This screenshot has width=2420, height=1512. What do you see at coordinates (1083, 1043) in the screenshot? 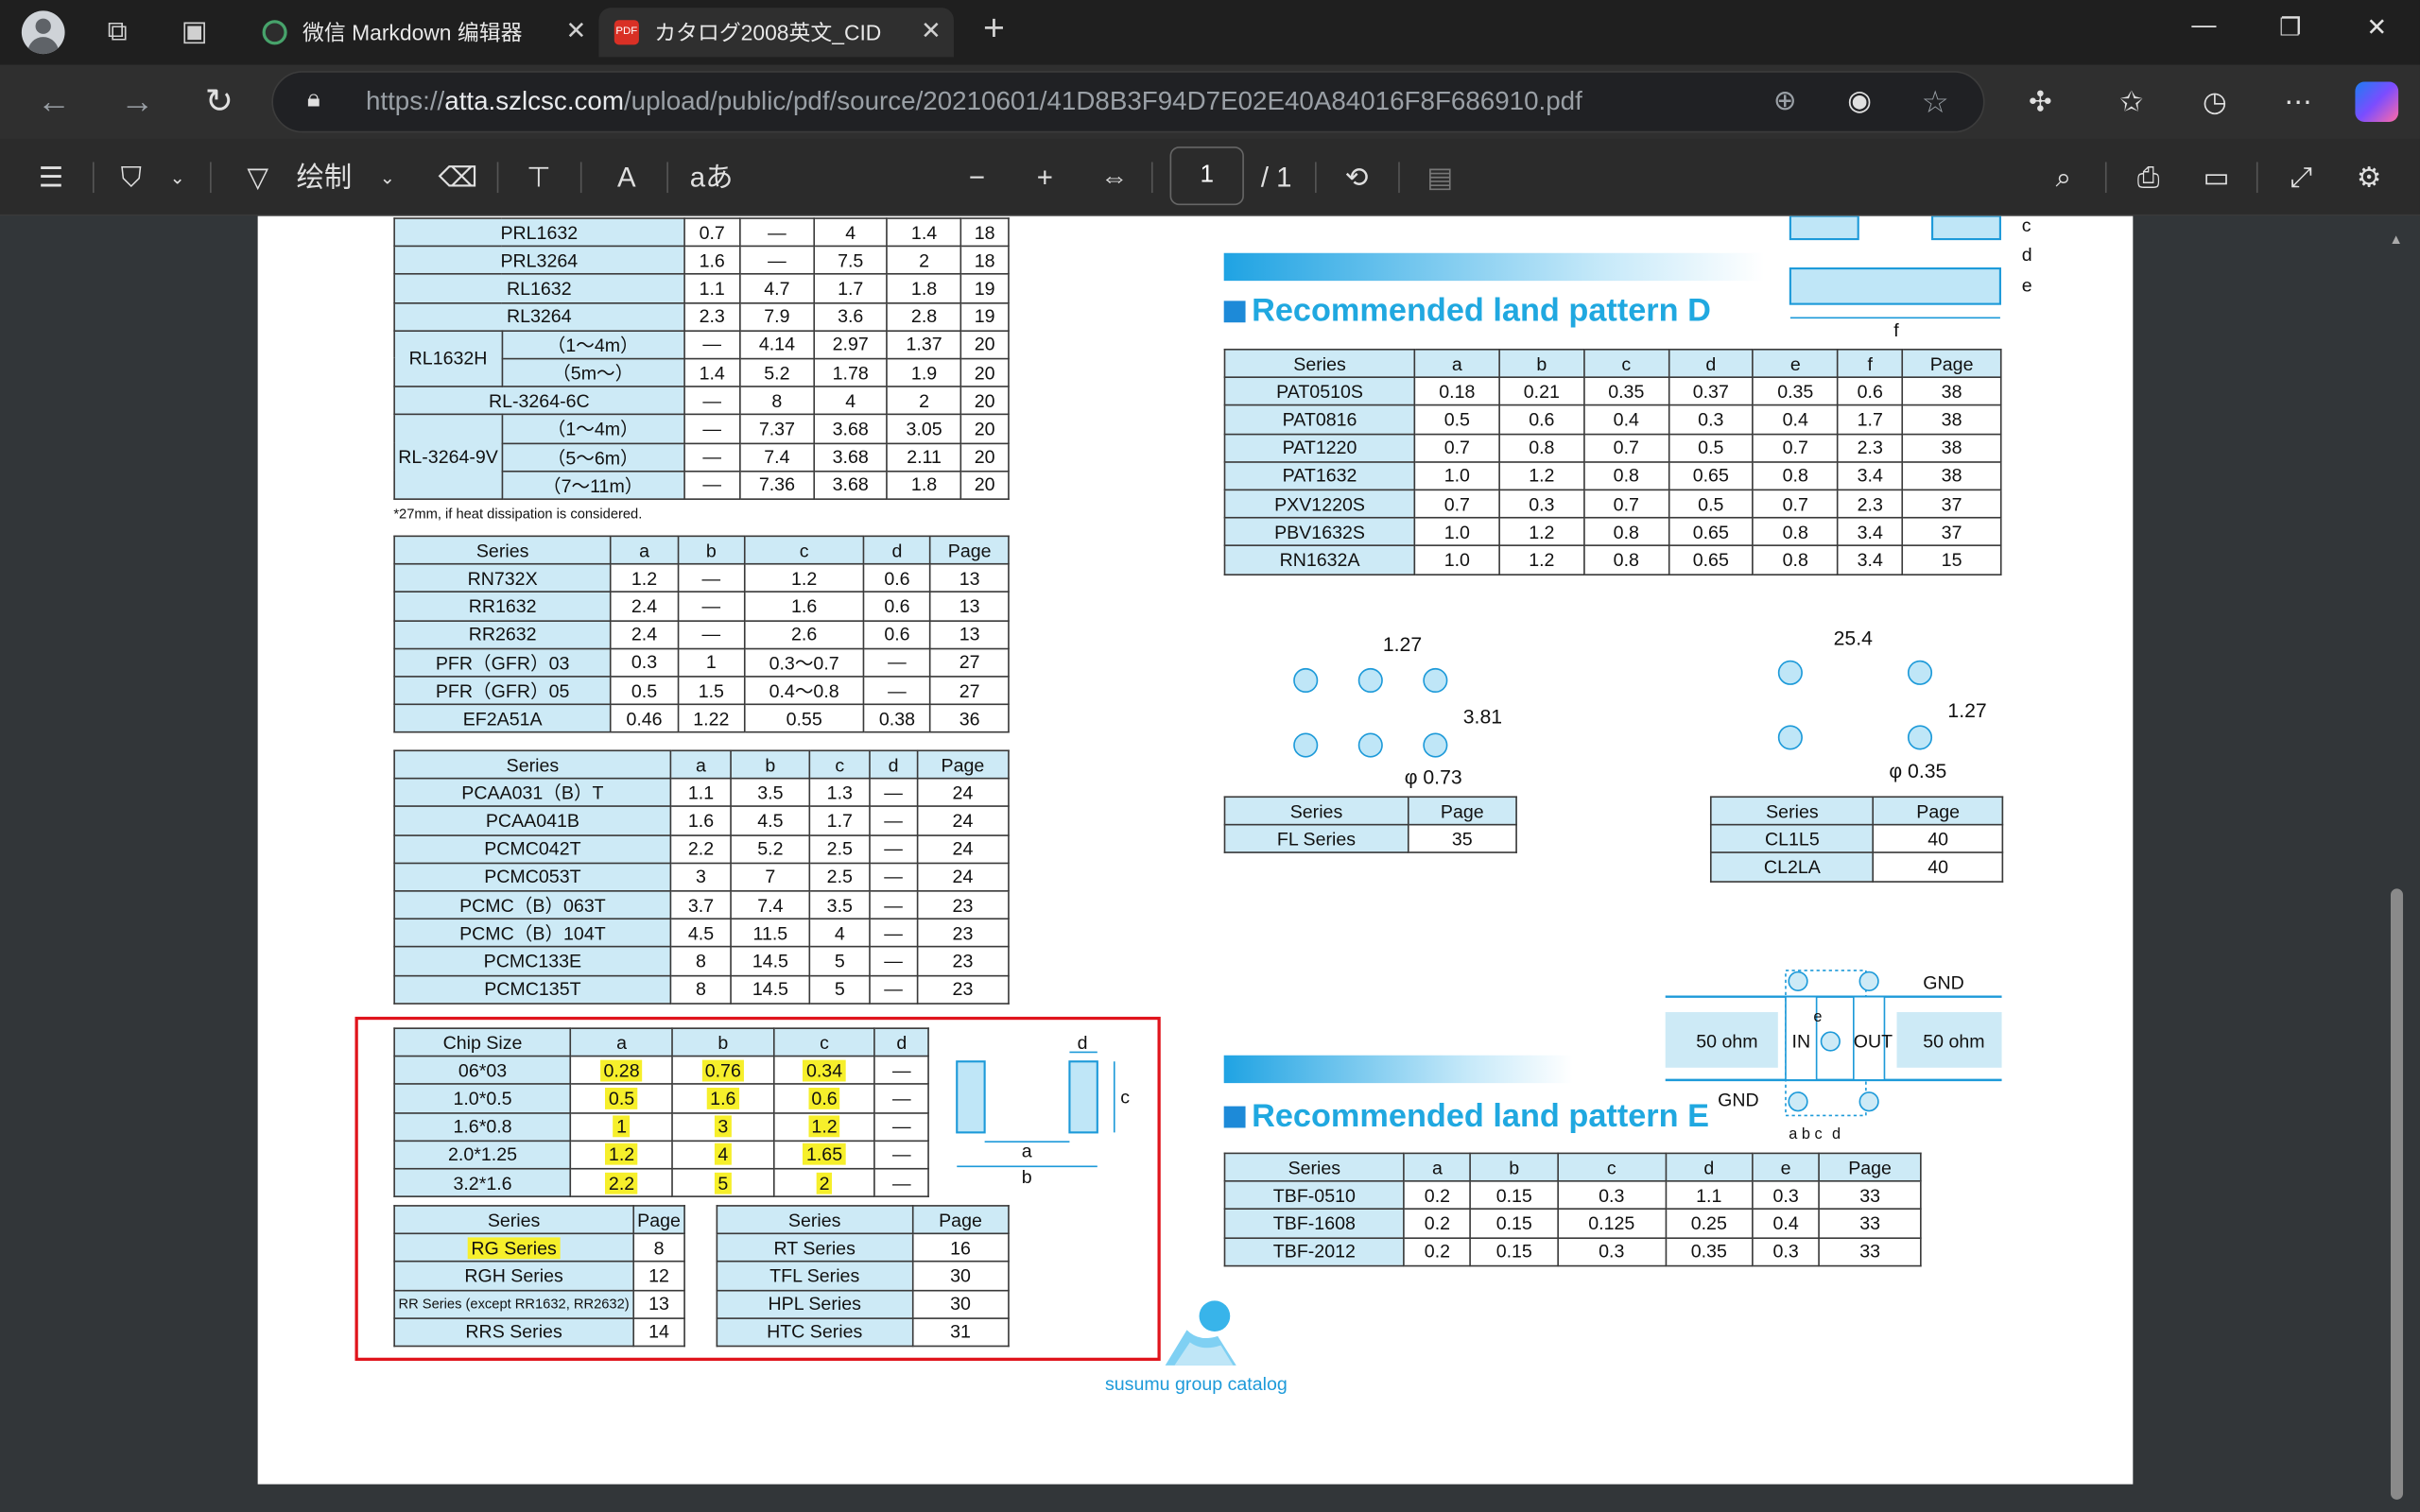
I see `dim-label-d: d` at bounding box center [1083, 1043].